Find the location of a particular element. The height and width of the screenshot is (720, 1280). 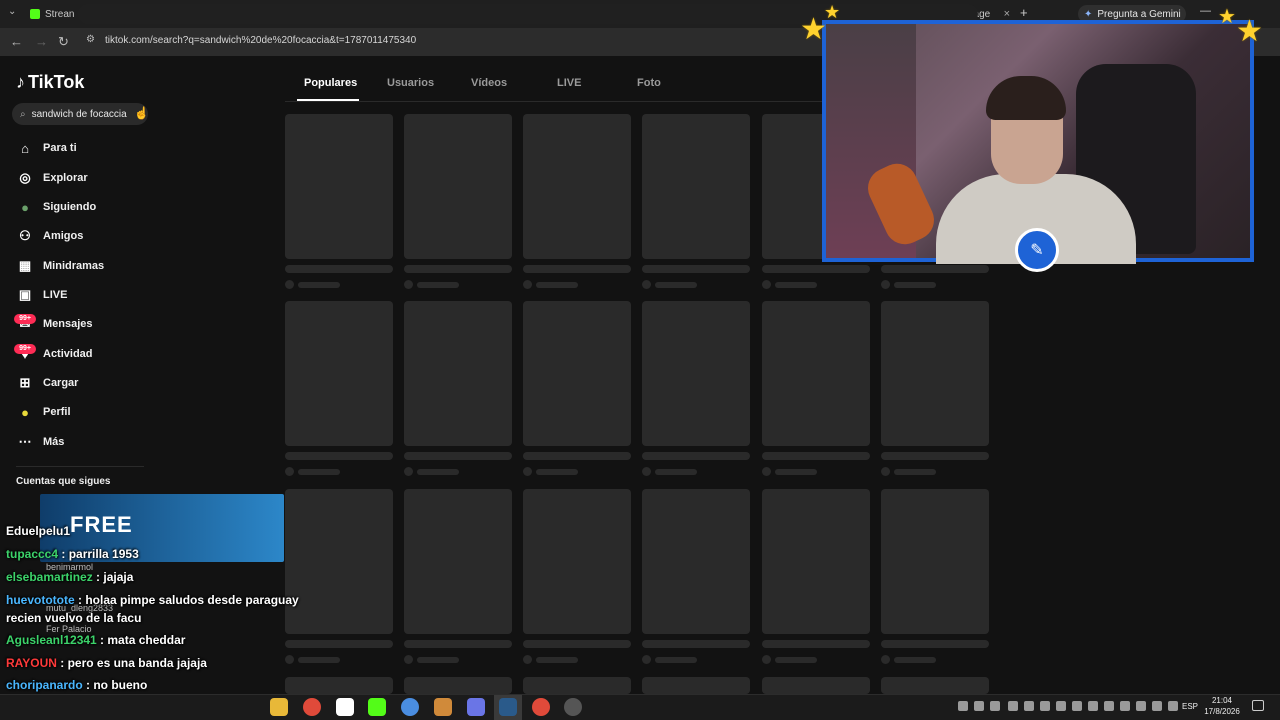

sidebar-item-label: Más is located at coordinates (54, 442).